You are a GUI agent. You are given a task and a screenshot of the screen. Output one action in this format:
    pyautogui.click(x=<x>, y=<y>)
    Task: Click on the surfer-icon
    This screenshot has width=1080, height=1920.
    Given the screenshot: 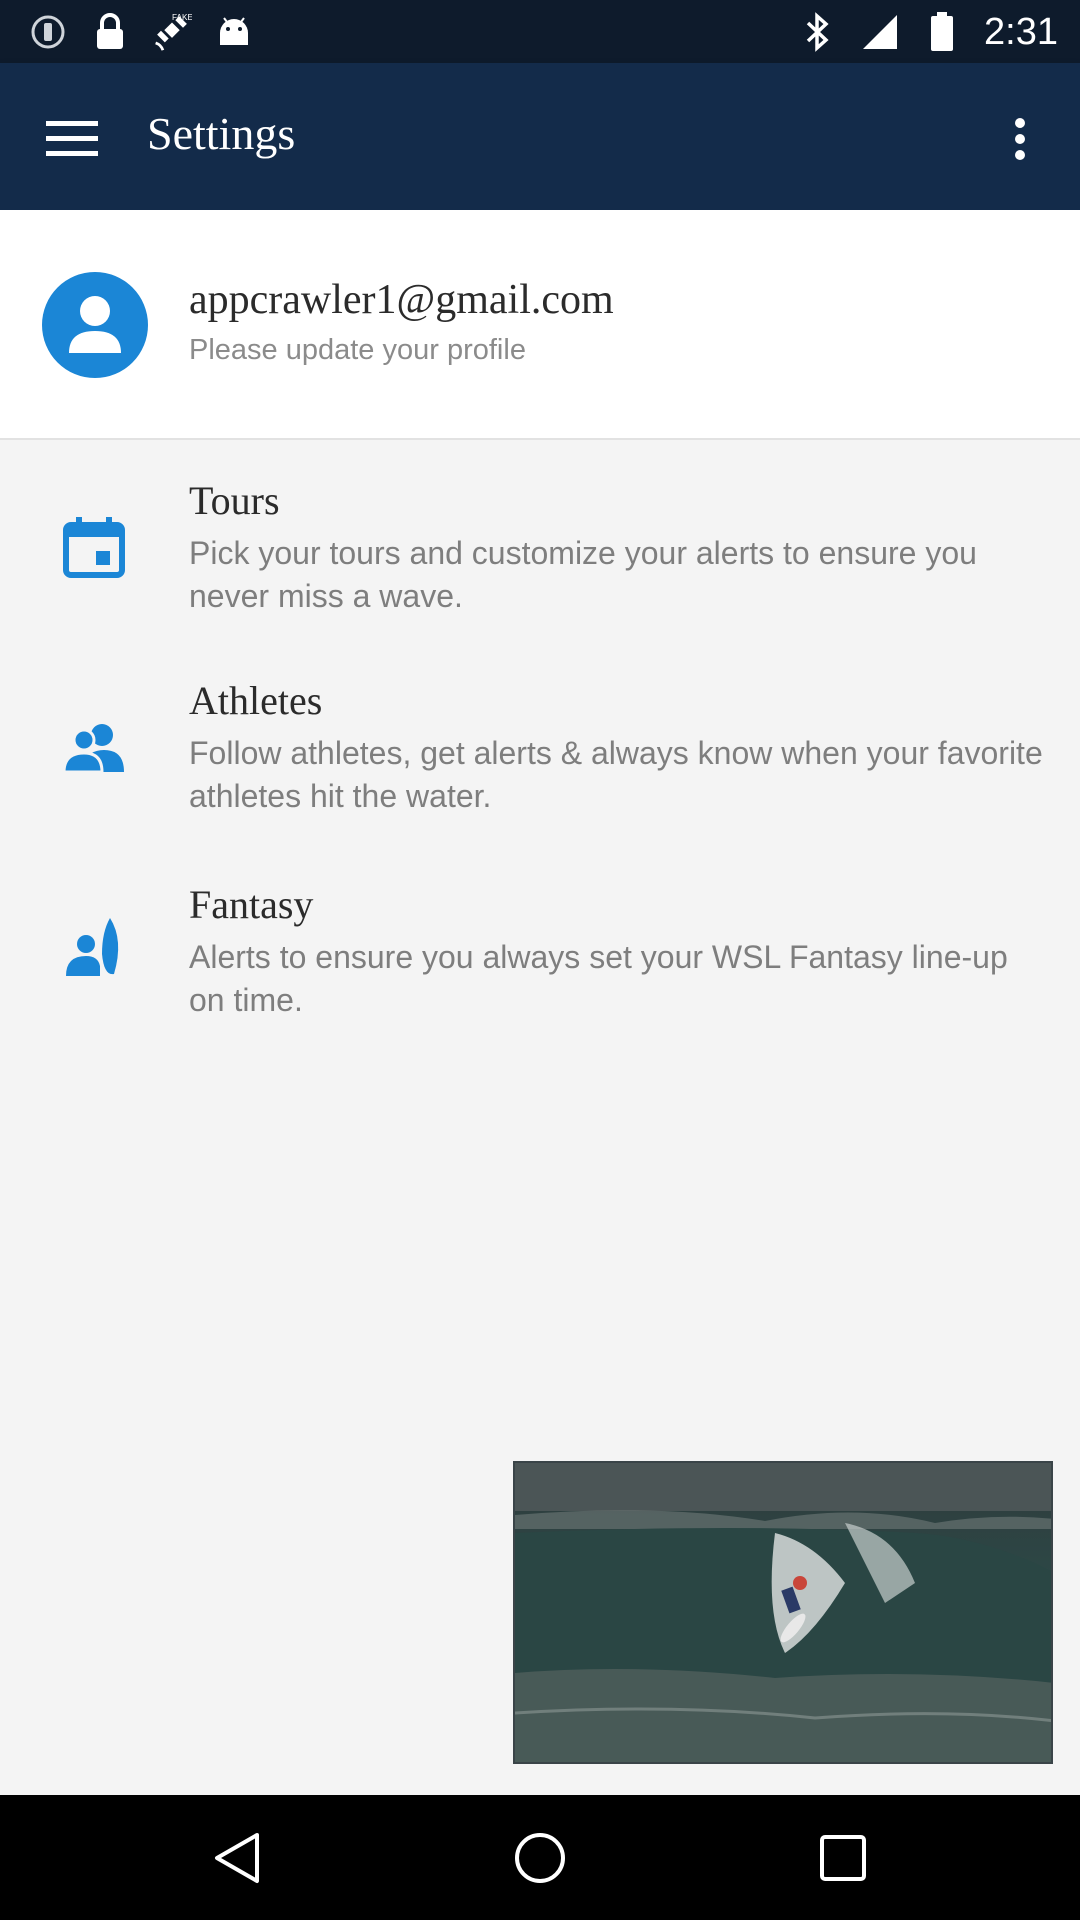 What is the action you would take?
    pyautogui.click(x=94, y=946)
    